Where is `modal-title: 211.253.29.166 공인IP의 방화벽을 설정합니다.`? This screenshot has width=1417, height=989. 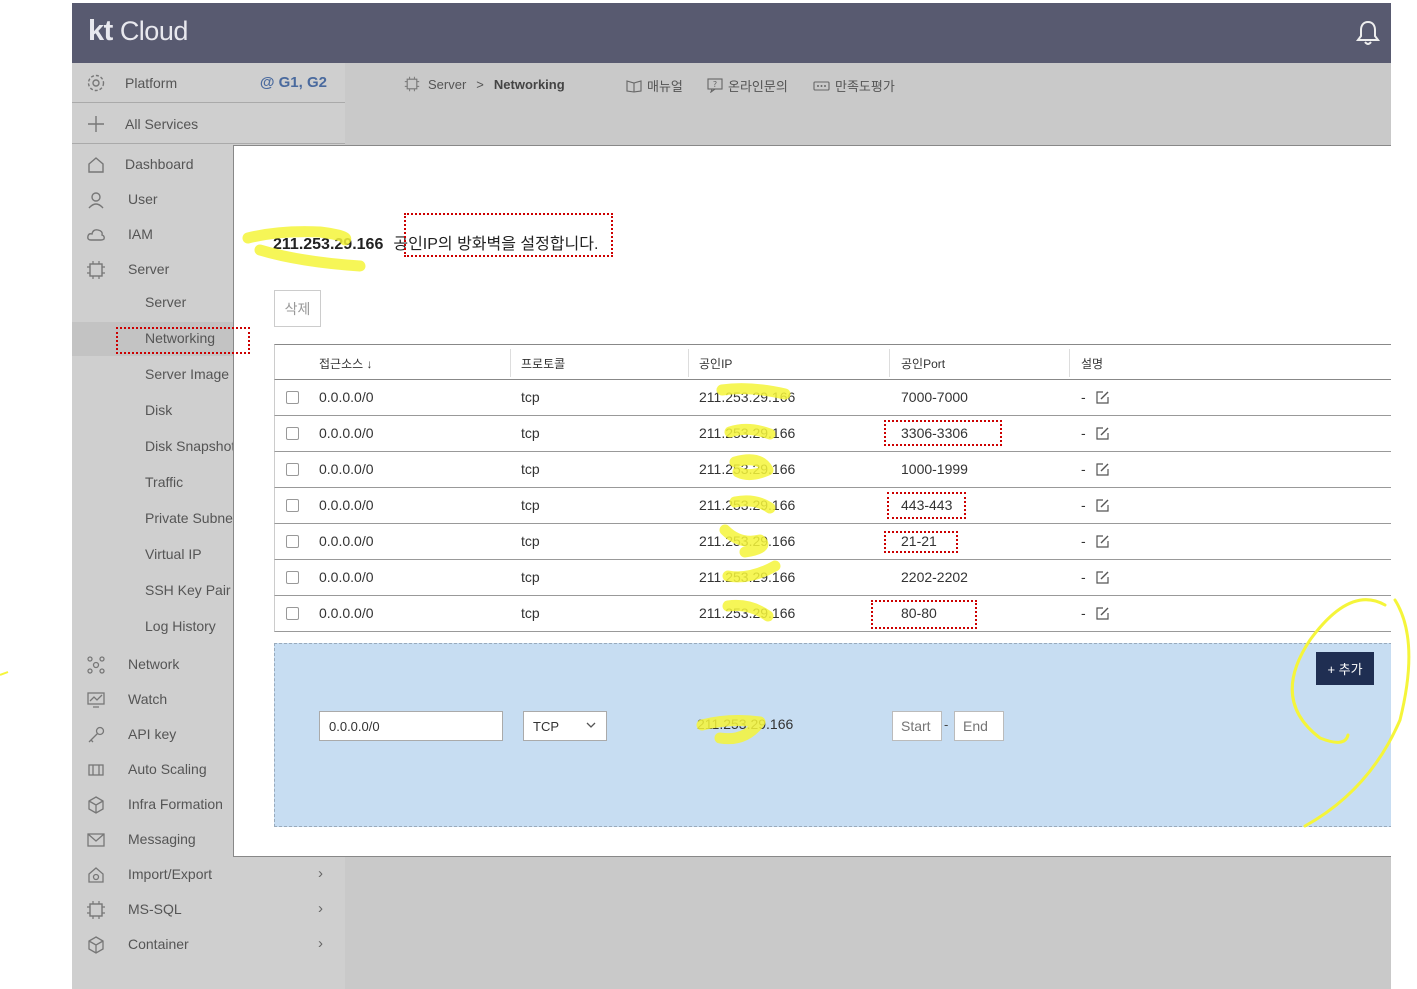
modal-title: 211.253.29.166 공인IP의 방화벽을 설정합니다. is located at coordinates (435, 242).